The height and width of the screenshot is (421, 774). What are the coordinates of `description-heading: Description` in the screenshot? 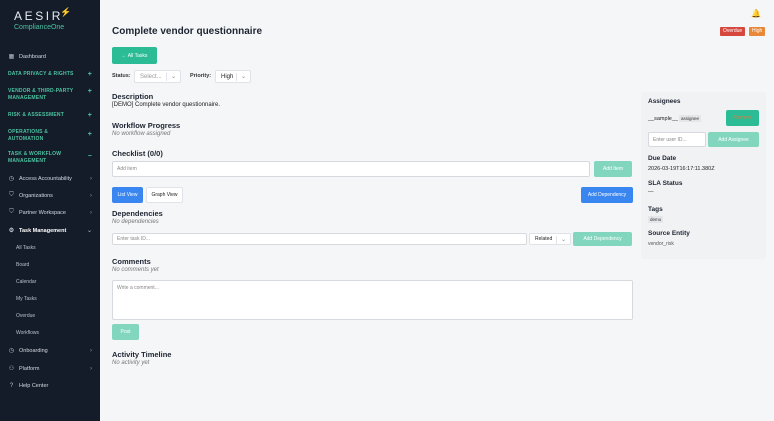 It's located at (133, 96).